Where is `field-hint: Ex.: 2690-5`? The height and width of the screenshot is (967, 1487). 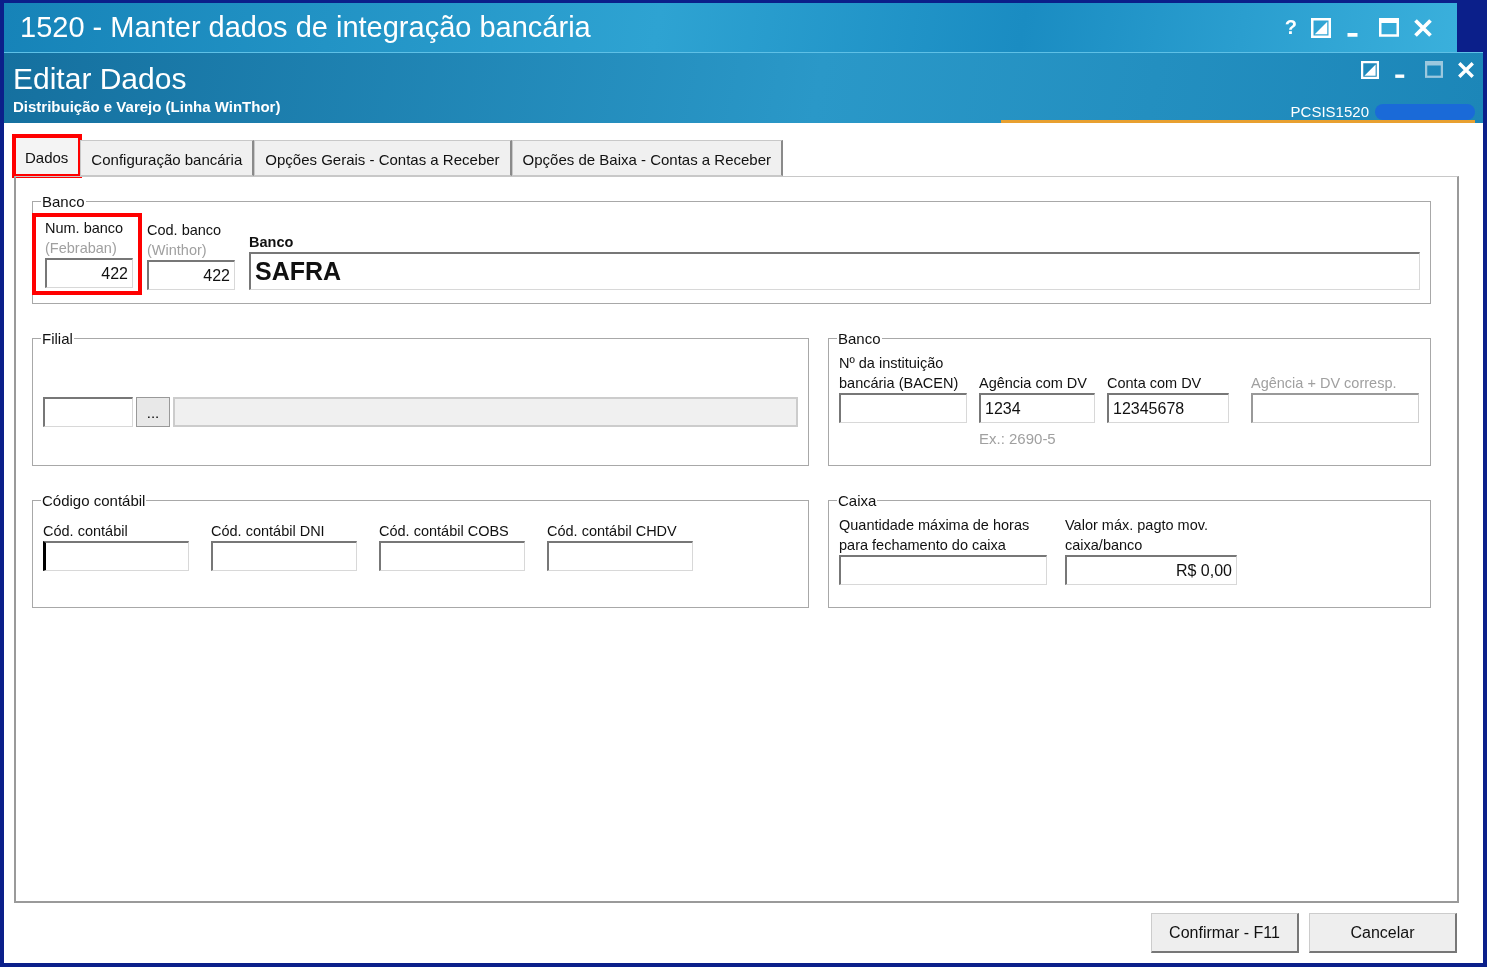
field-hint: Ex.: 2690-5 is located at coordinates (1018, 439).